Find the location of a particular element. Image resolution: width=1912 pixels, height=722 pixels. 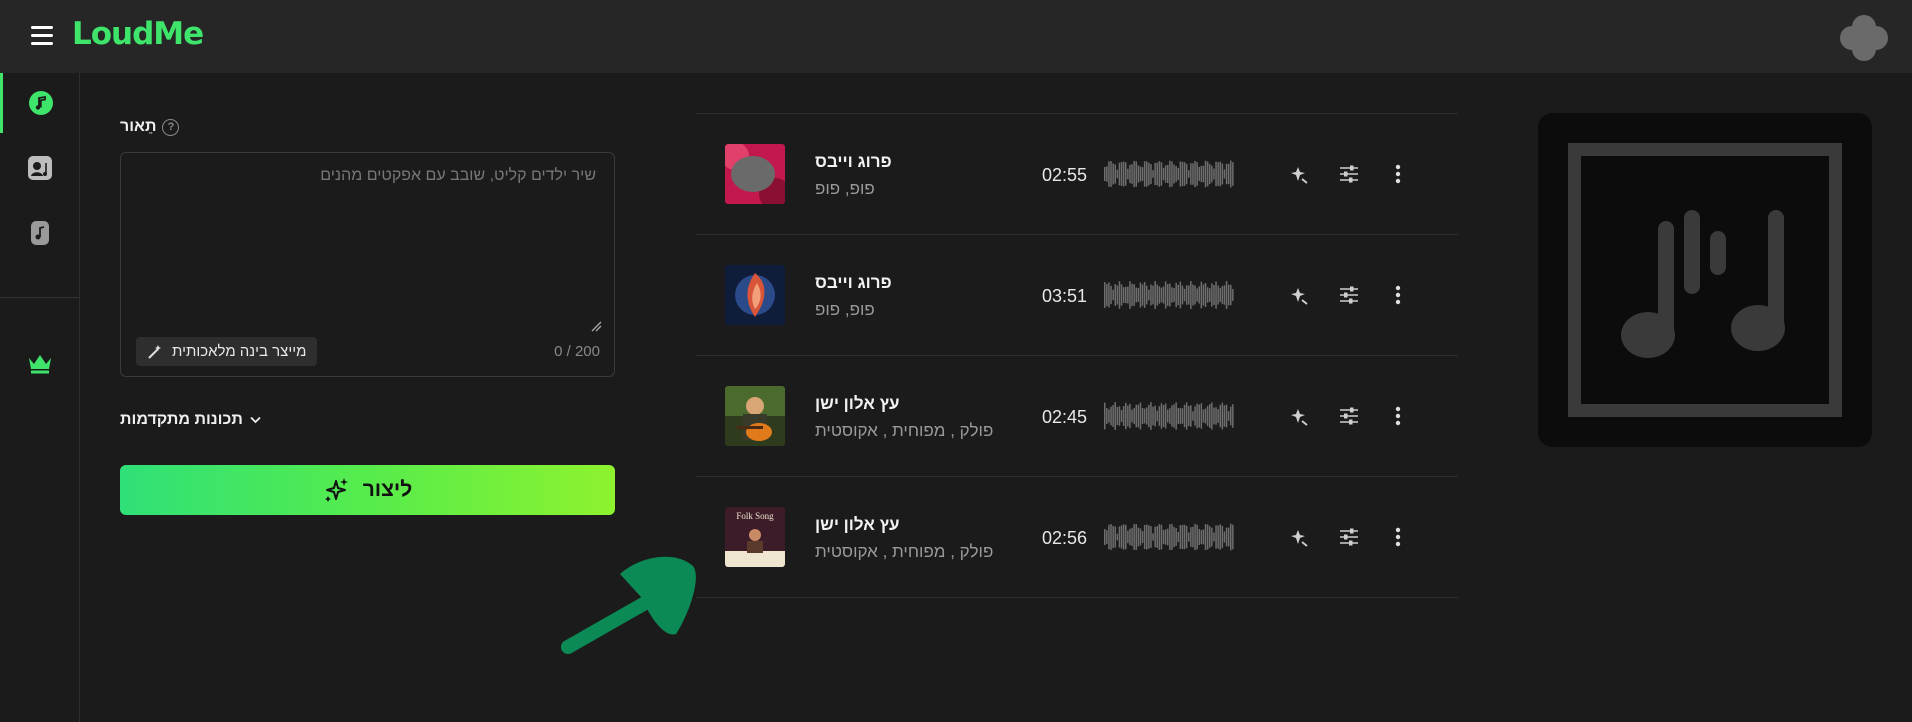

sidebar-item-create-music is located at coordinates (39, 103).